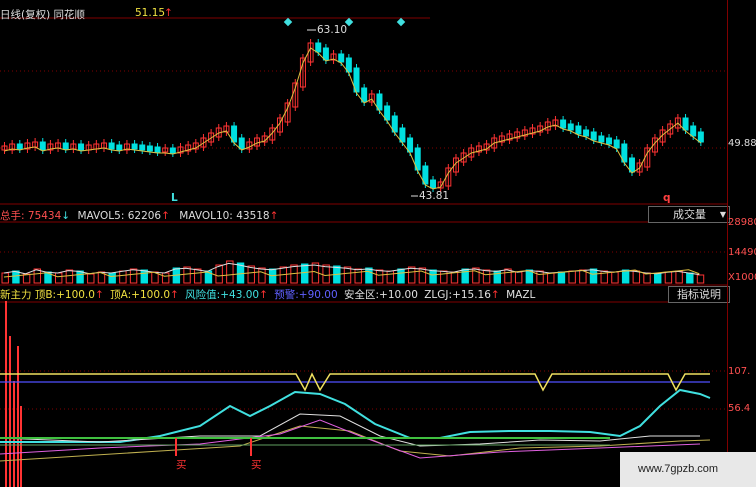  What do you see at coordinates (44, 216) in the screenshot?
I see `total-value: 75434` at bounding box center [44, 216].